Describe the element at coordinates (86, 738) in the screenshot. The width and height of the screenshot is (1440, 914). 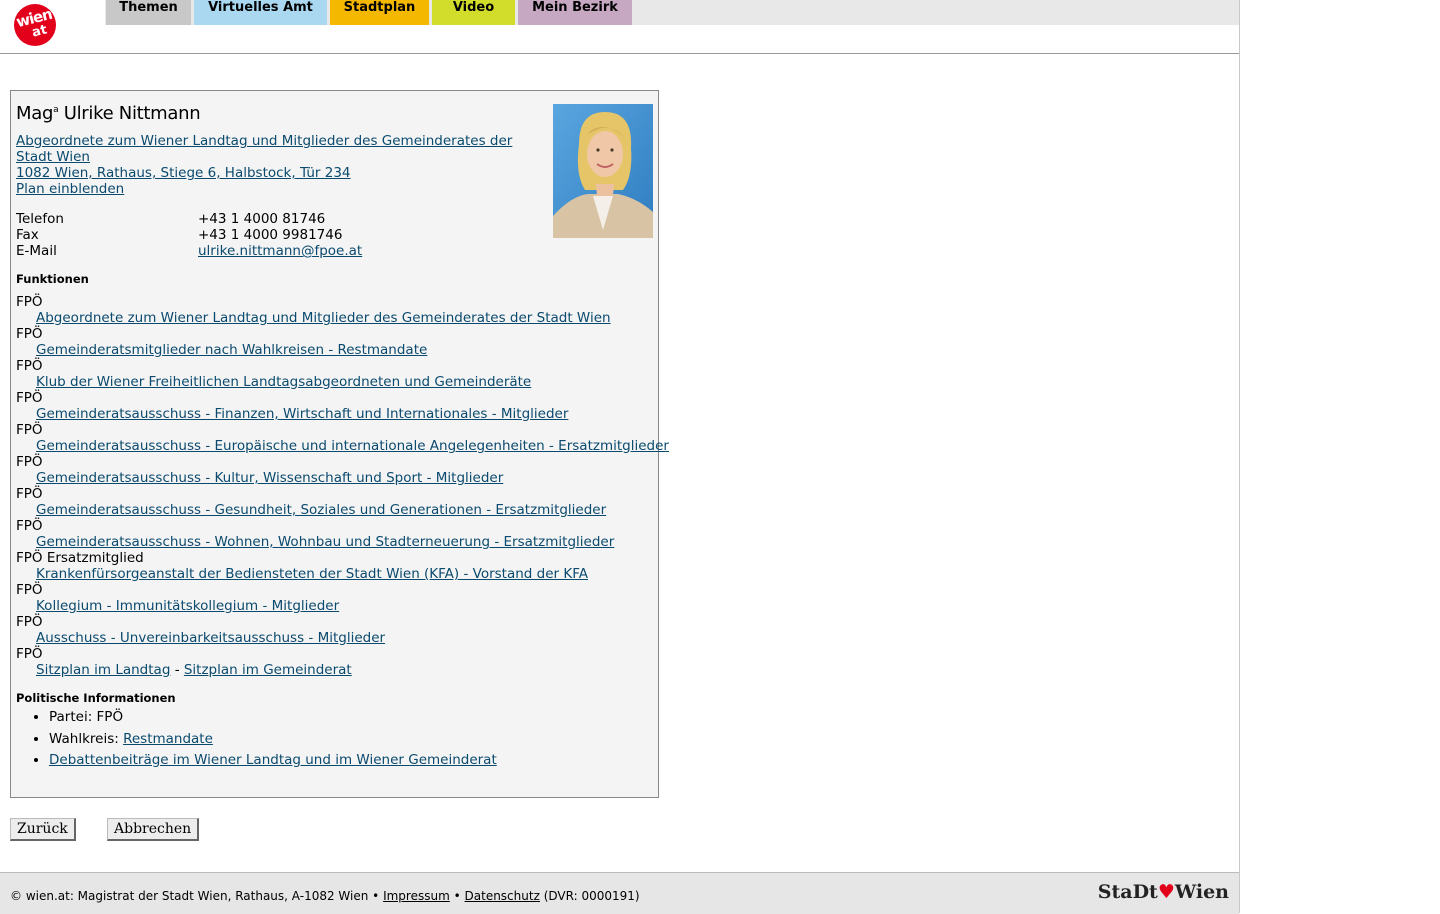
I see `wahlkreis-label: Wahlkreis:` at that location.